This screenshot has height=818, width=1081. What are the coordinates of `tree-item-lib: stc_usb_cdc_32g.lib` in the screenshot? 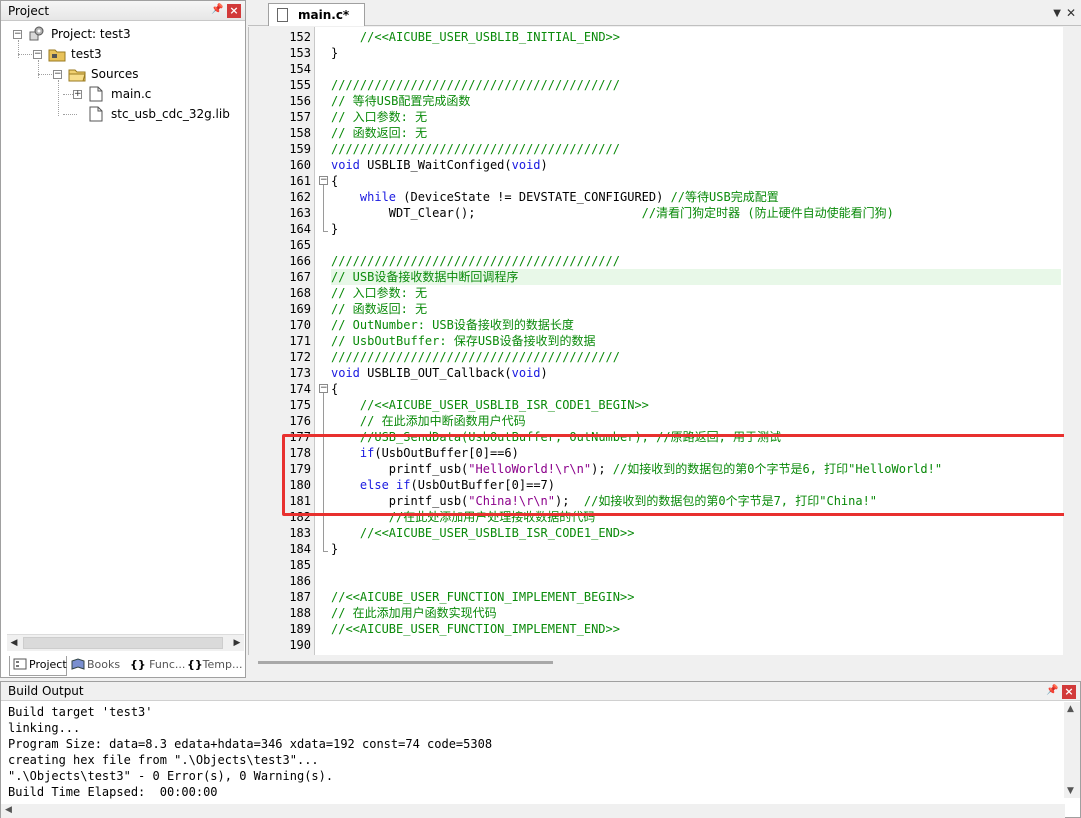 It's located at (121, 114).